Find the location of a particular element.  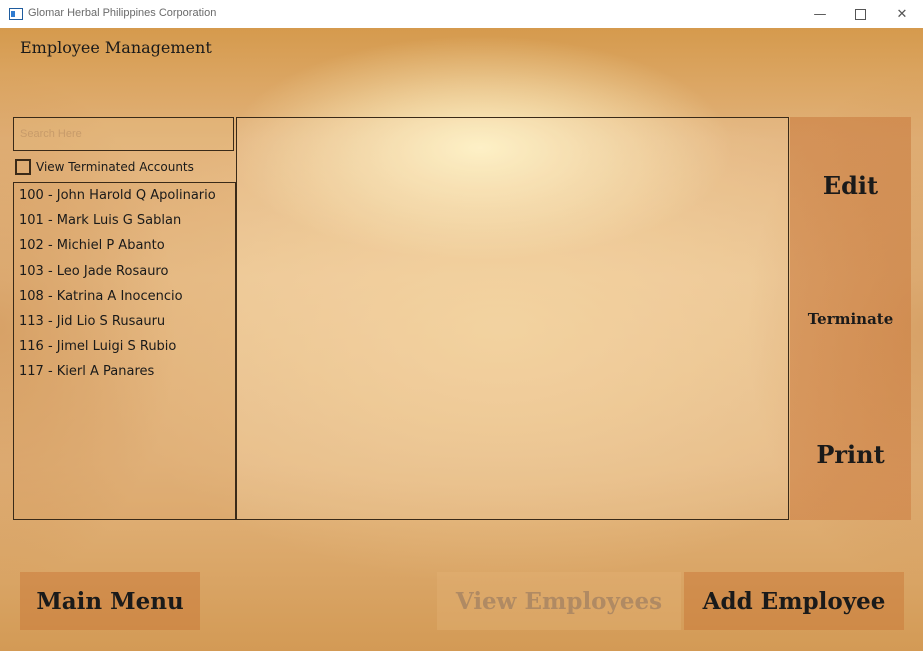

minimize-button: — is located at coordinates (820, 14).